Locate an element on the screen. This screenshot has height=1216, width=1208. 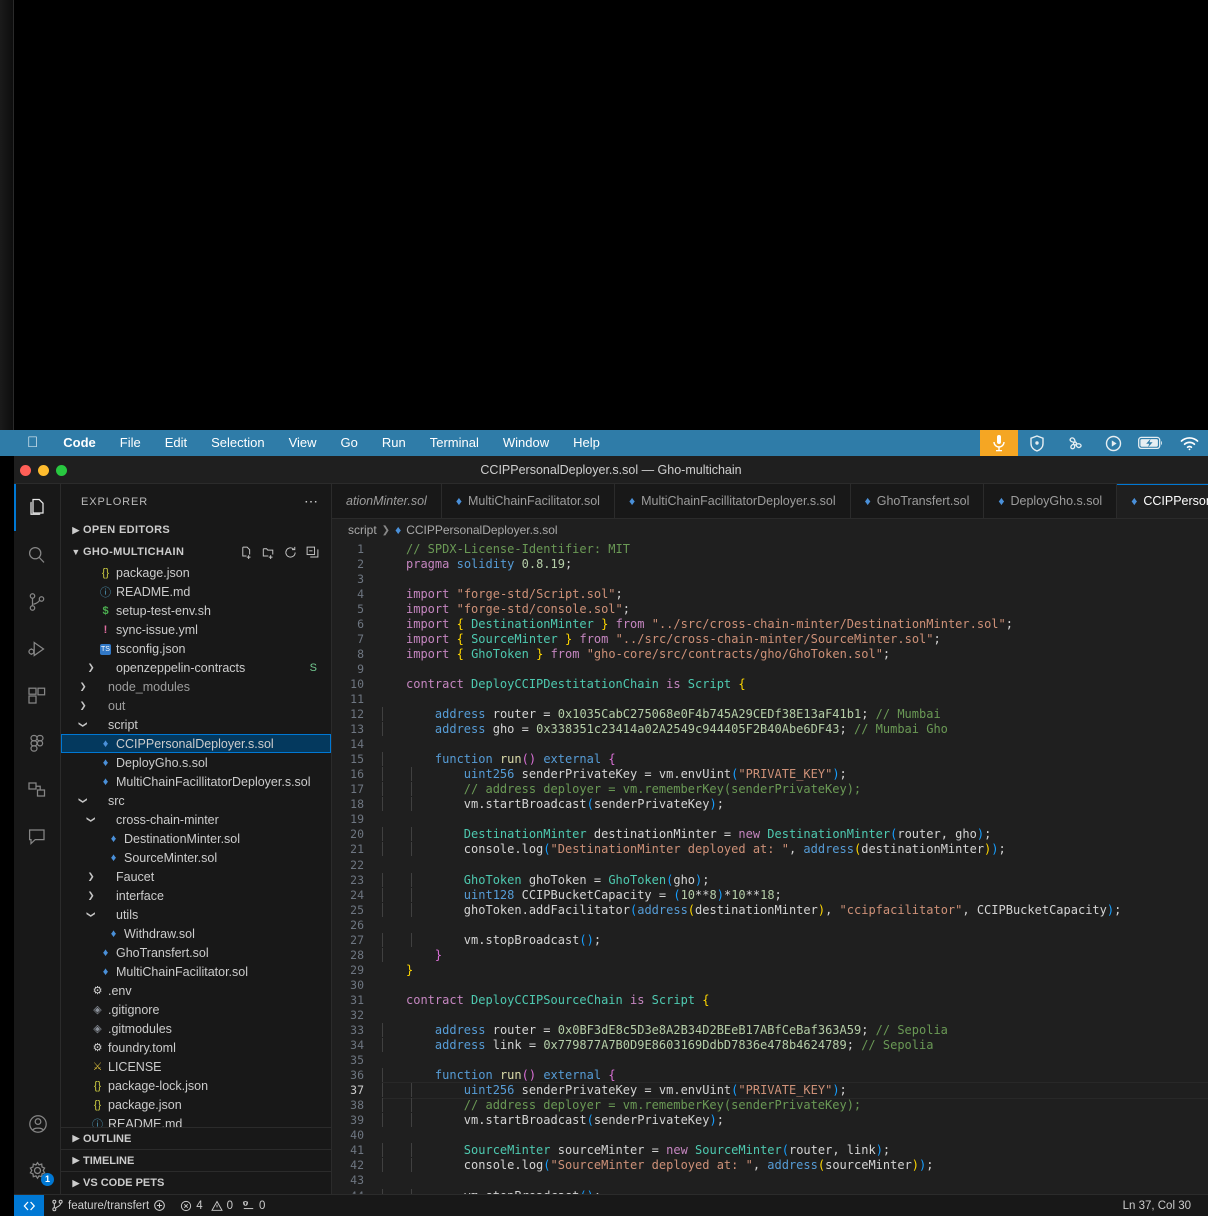
tree-file-row: ◈ .gitmodules is located at coordinates (196, 1028).